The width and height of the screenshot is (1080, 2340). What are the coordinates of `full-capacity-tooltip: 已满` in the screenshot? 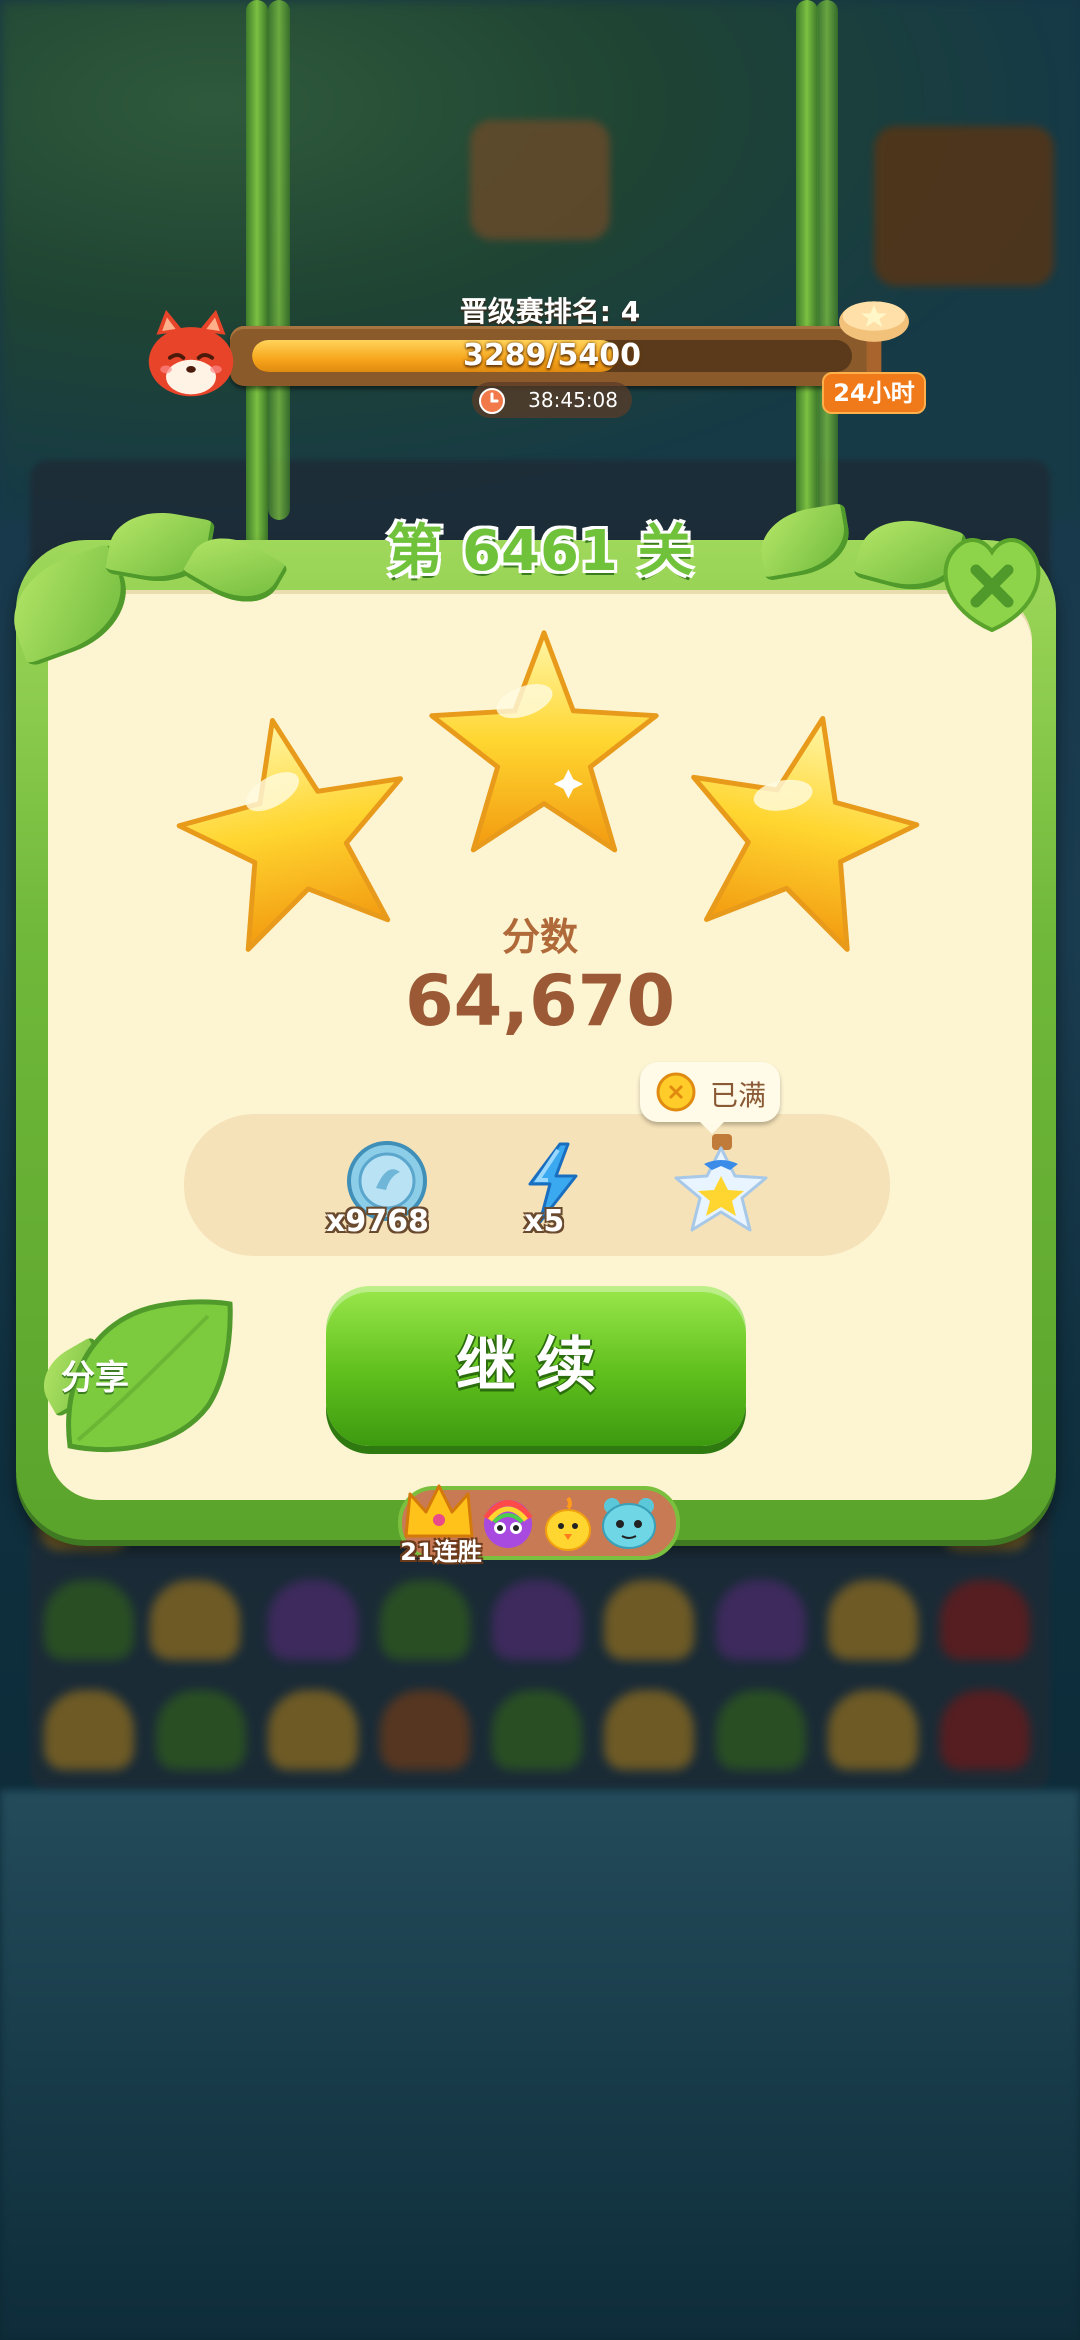 It's located at (710, 1098).